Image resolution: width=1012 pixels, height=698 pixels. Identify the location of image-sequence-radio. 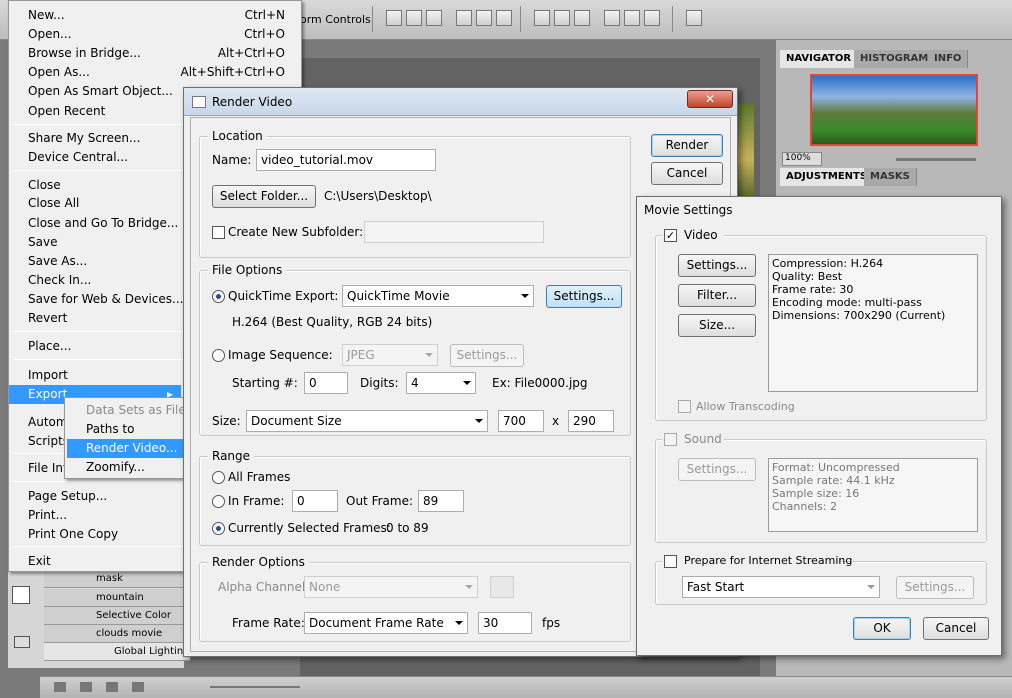
(218, 355).